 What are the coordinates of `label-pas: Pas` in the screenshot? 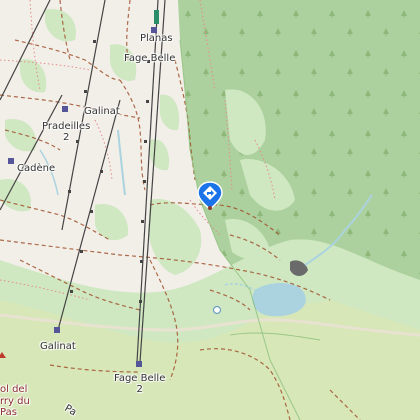 It's located at (8, 412).